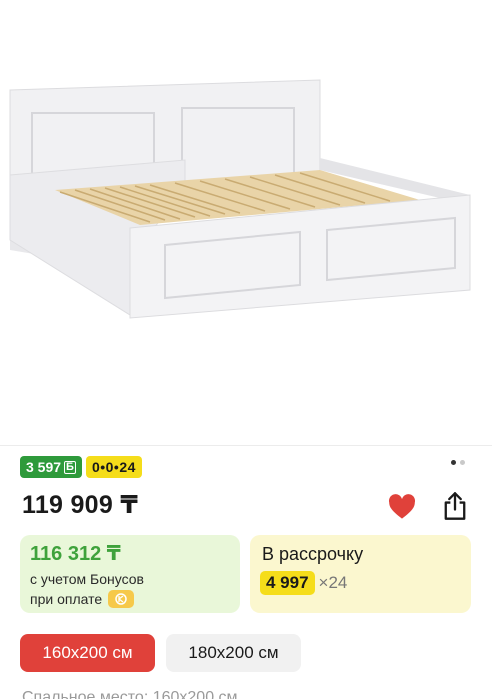 This screenshot has height=699, width=492. I want to click on installment-badge: 0•0•24, so click(113, 467).